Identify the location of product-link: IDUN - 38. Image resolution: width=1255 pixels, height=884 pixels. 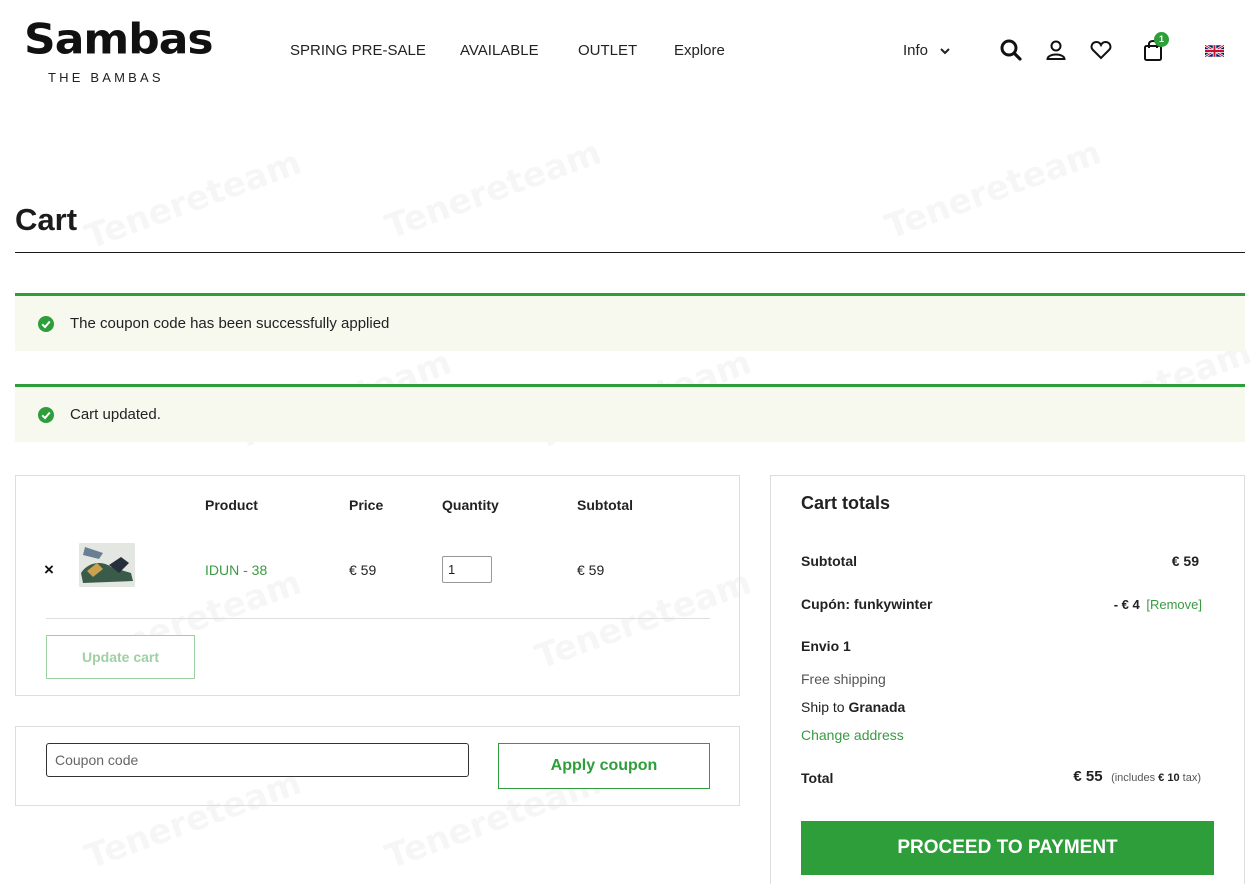
(236, 570).